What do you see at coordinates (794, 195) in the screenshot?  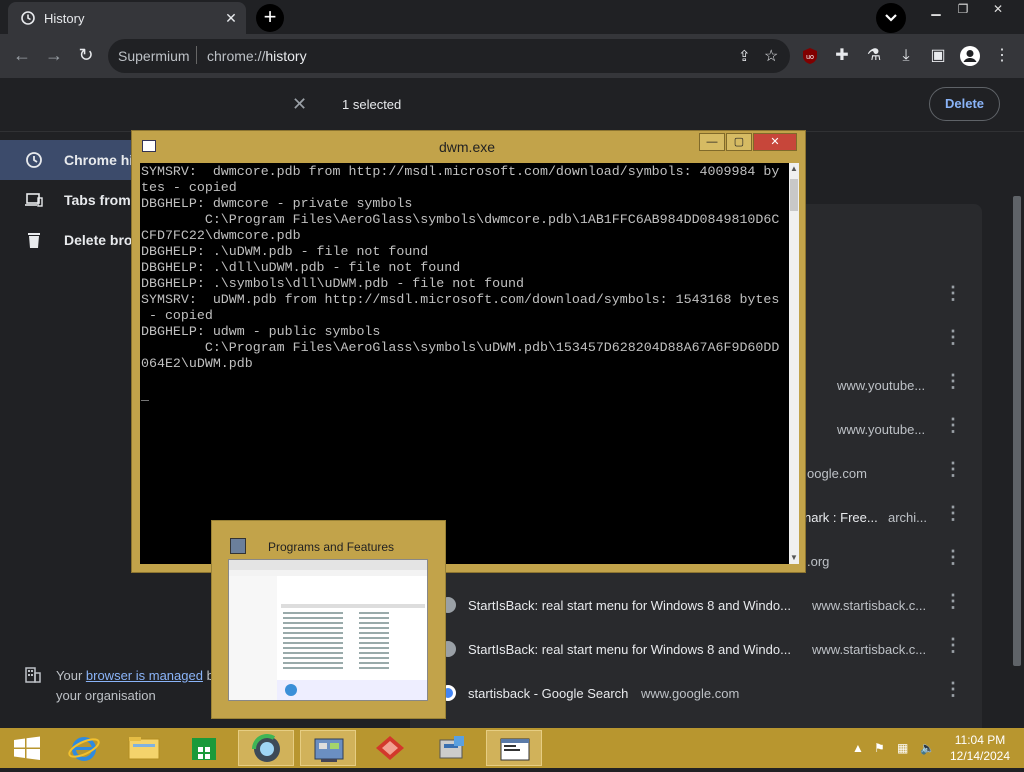 I see `console-scrollbar-thumb` at bounding box center [794, 195].